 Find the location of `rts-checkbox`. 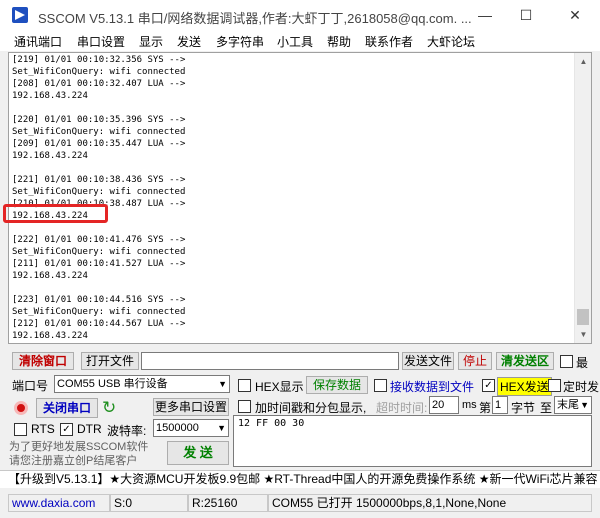

rts-checkbox is located at coordinates (20, 429).